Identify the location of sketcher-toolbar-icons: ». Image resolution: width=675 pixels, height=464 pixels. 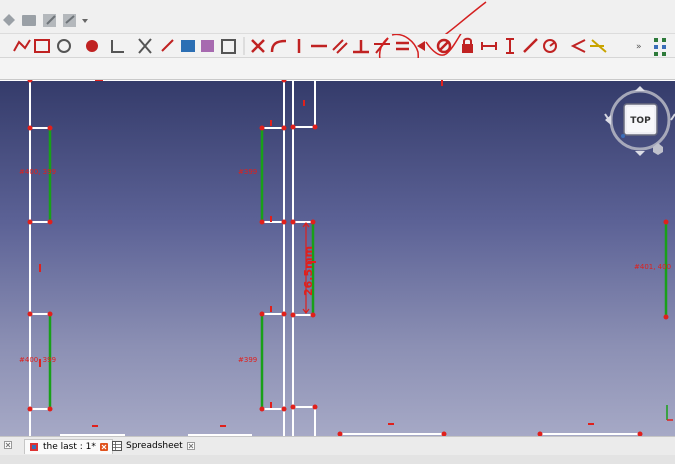
(339, 55).